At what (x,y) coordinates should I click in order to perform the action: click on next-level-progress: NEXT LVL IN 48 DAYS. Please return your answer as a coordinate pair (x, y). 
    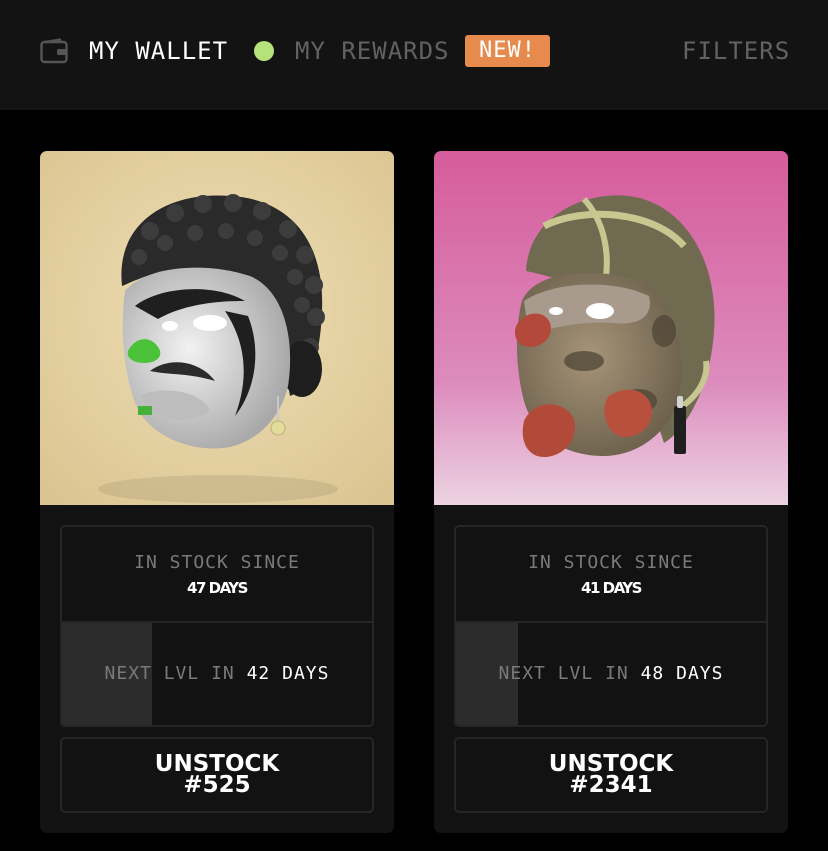
    Looking at the image, I should click on (611, 674).